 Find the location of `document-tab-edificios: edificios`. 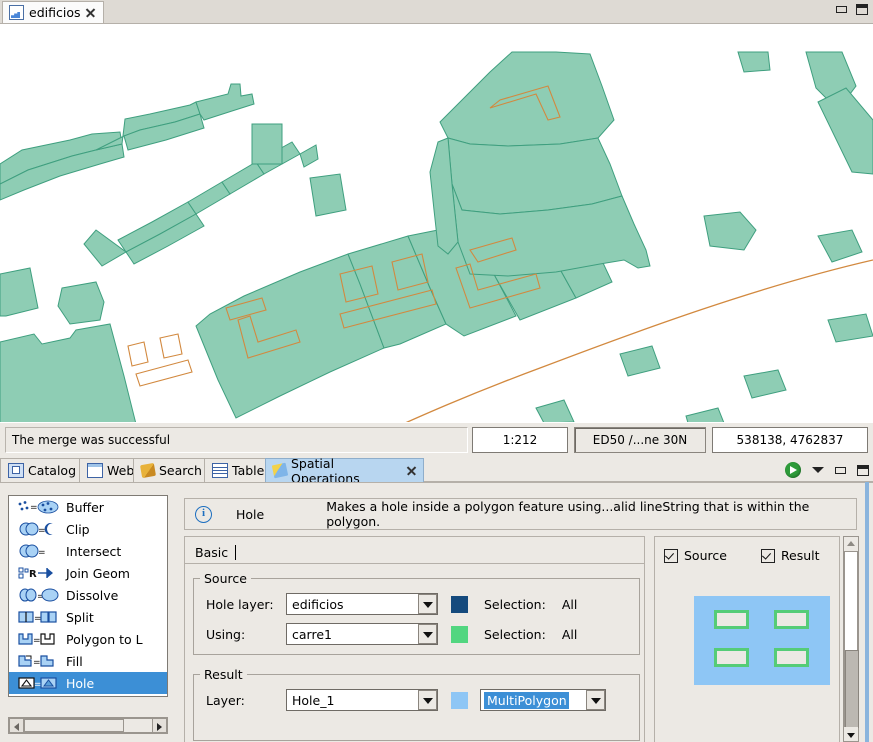

document-tab-edificios: edificios is located at coordinates (53, 12).